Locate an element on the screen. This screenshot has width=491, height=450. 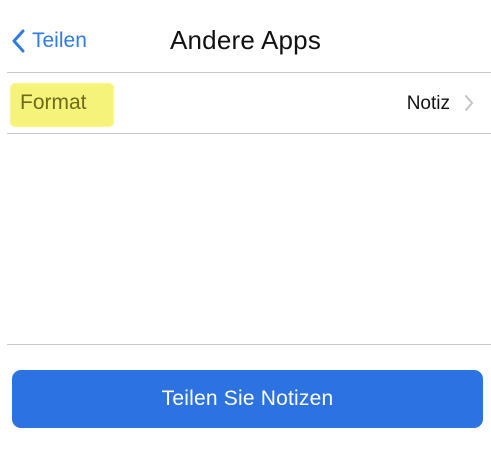
format-row: Format Notiz is located at coordinates (249, 103).